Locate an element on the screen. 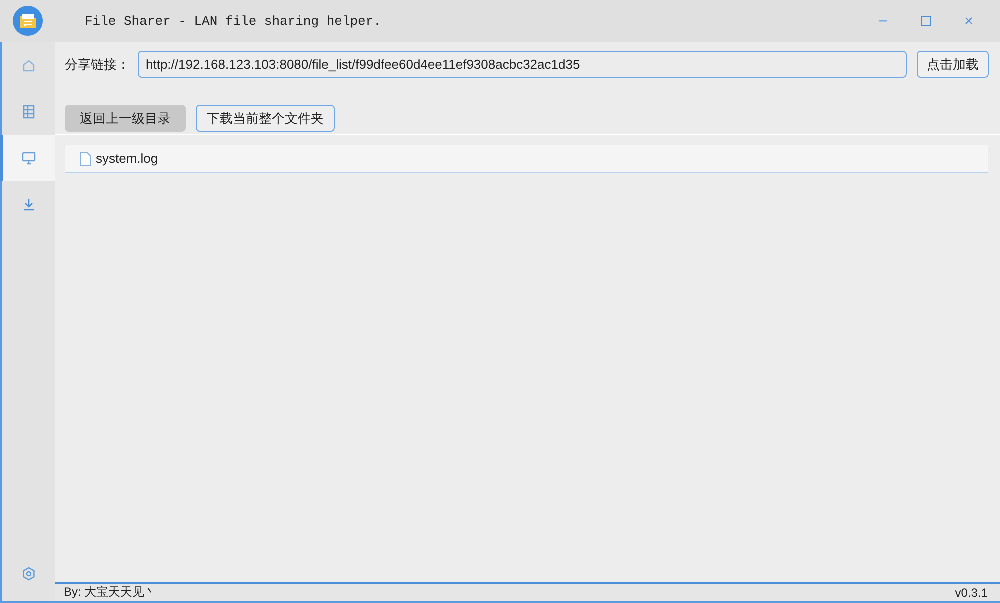  file-icon is located at coordinates (85, 159).